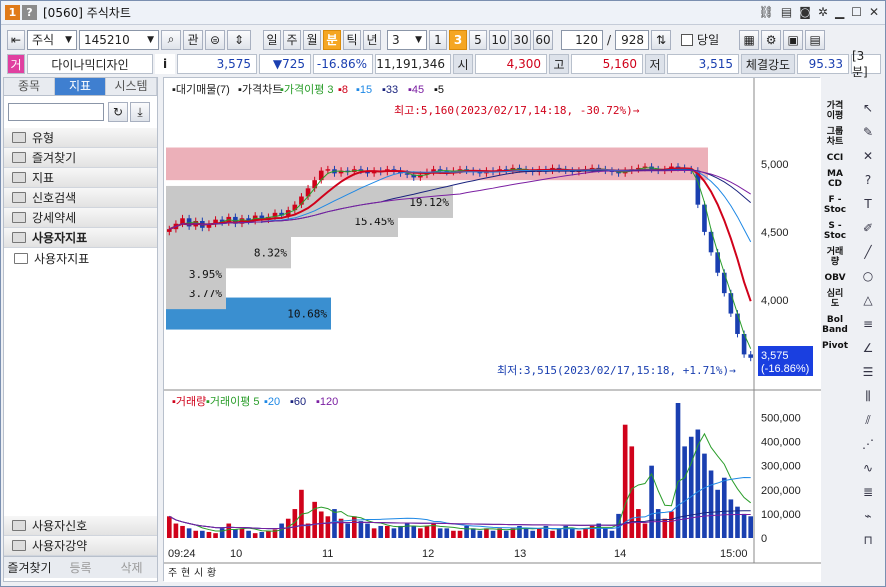 Image resolution: width=886 pixels, height=587 pixels. I want to click on minute-60-button: 60, so click(543, 39).